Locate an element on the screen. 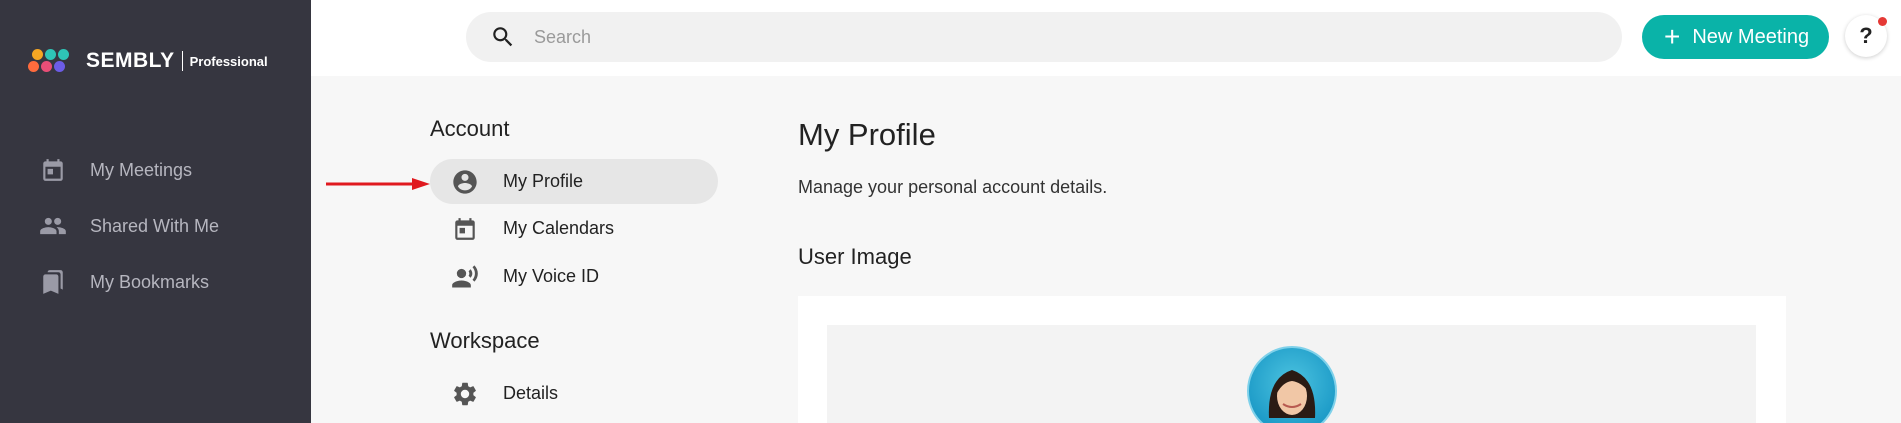 This screenshot has width=1901, height=423. voice-id-icon is located at coordinates (465, 277).